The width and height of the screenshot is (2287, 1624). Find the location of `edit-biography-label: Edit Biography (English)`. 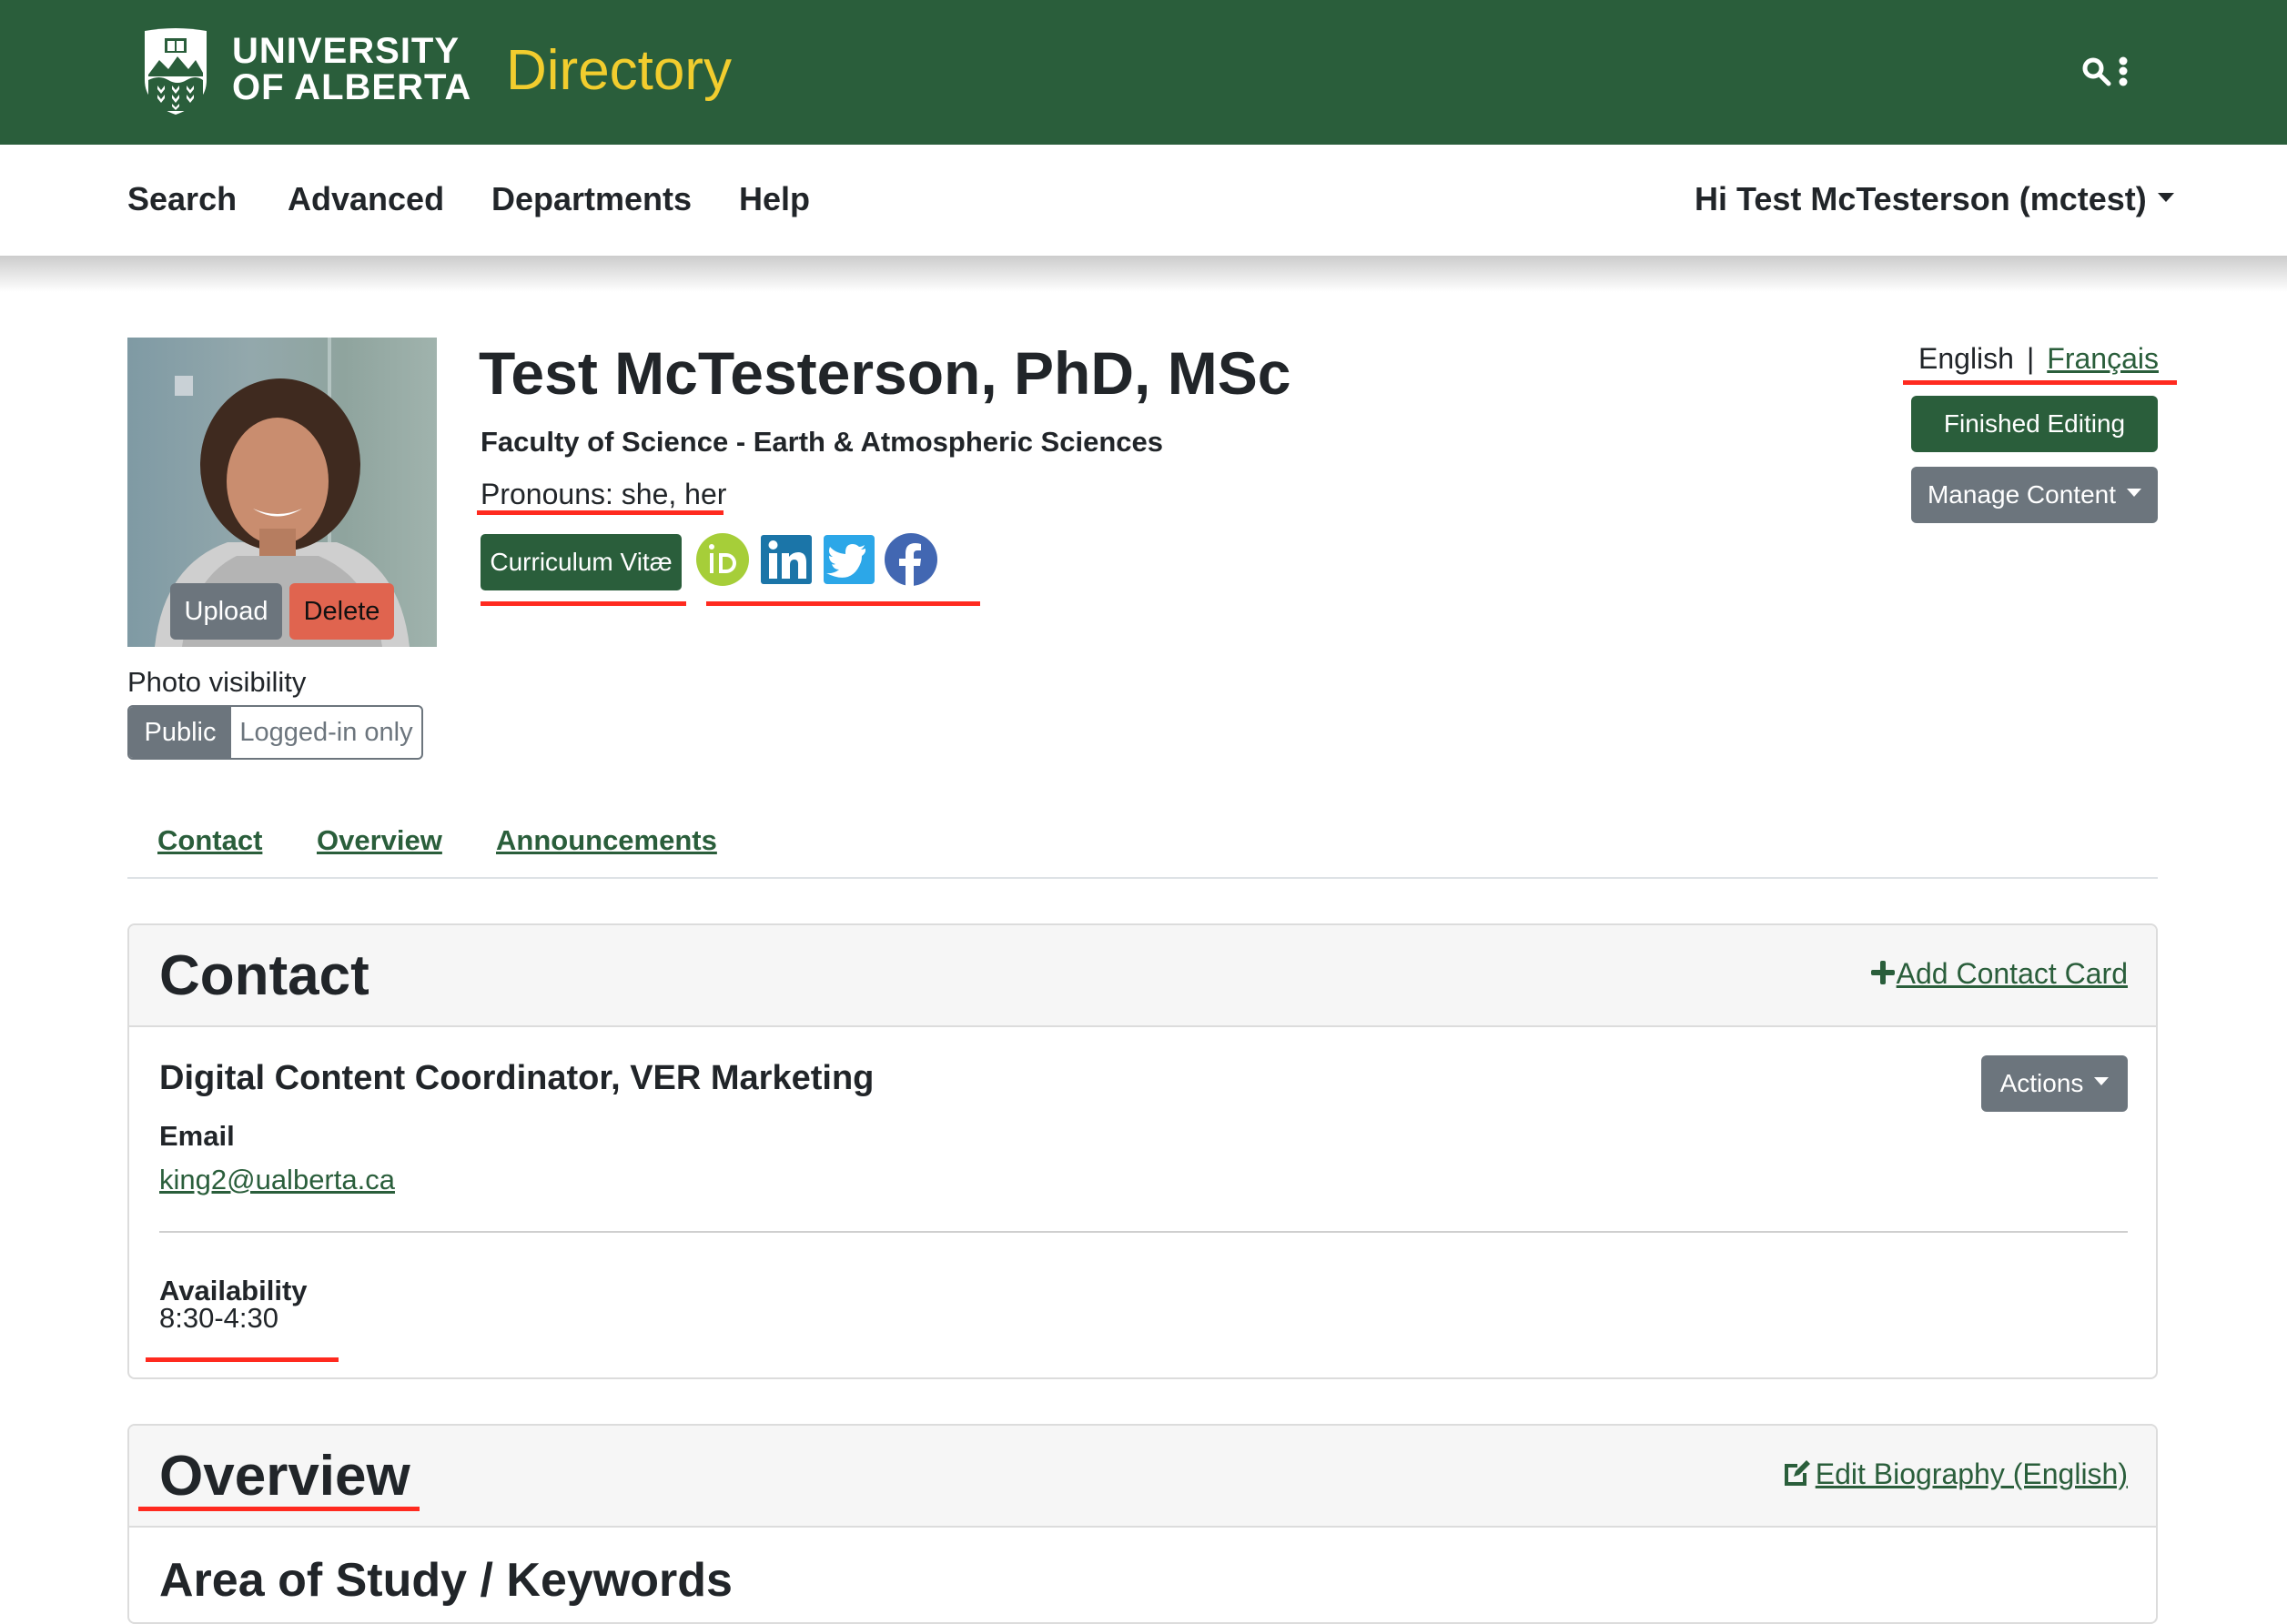

edit-biography-label: Edit Biography (English) is located at coordinates (1971, 1474).